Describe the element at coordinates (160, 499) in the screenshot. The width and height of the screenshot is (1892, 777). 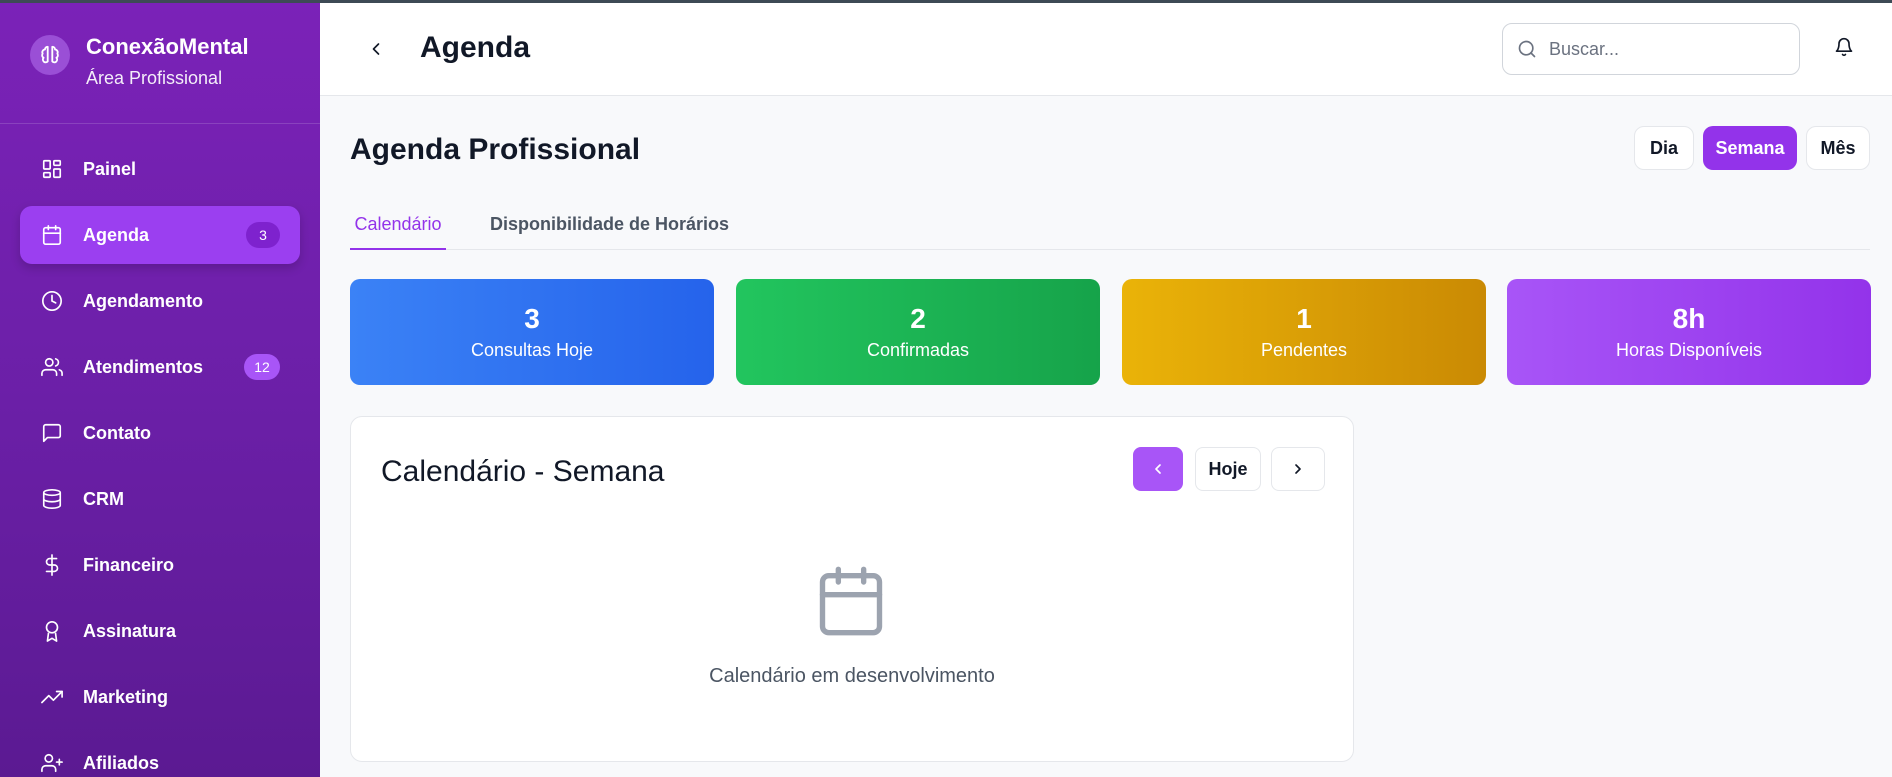
I see `sidebar-item-crm: CRM` at that location.